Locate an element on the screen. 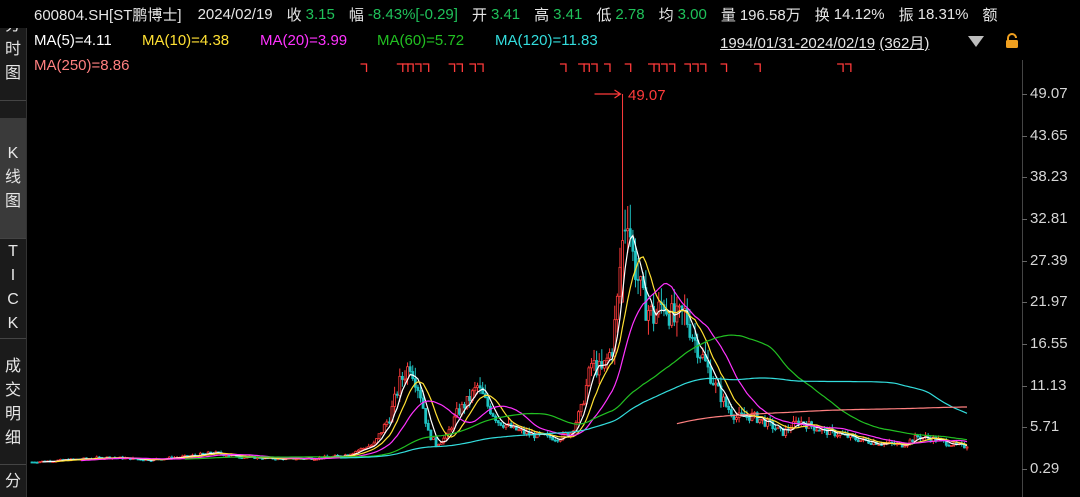 This screenshot has width=1080, height=497. max-price-arrow is located at coordinates (608, 94).